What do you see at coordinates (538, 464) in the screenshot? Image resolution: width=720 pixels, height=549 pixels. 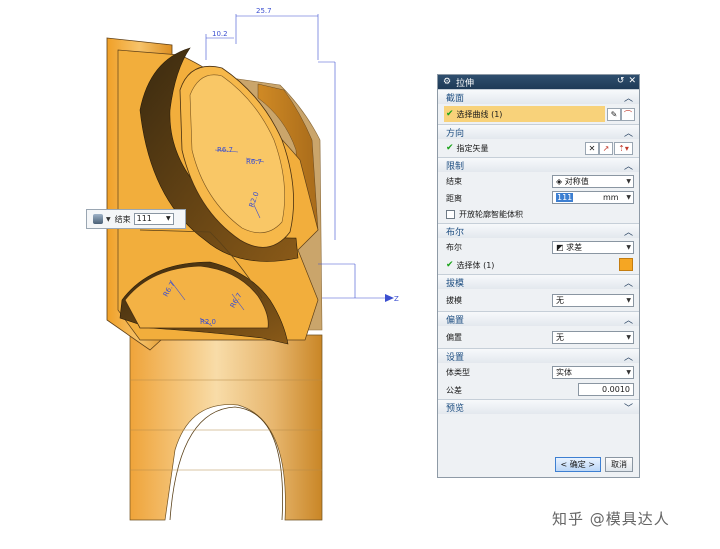 I see `dialog-footer: < 确定 > 取消` at bounding box center [538, 464].